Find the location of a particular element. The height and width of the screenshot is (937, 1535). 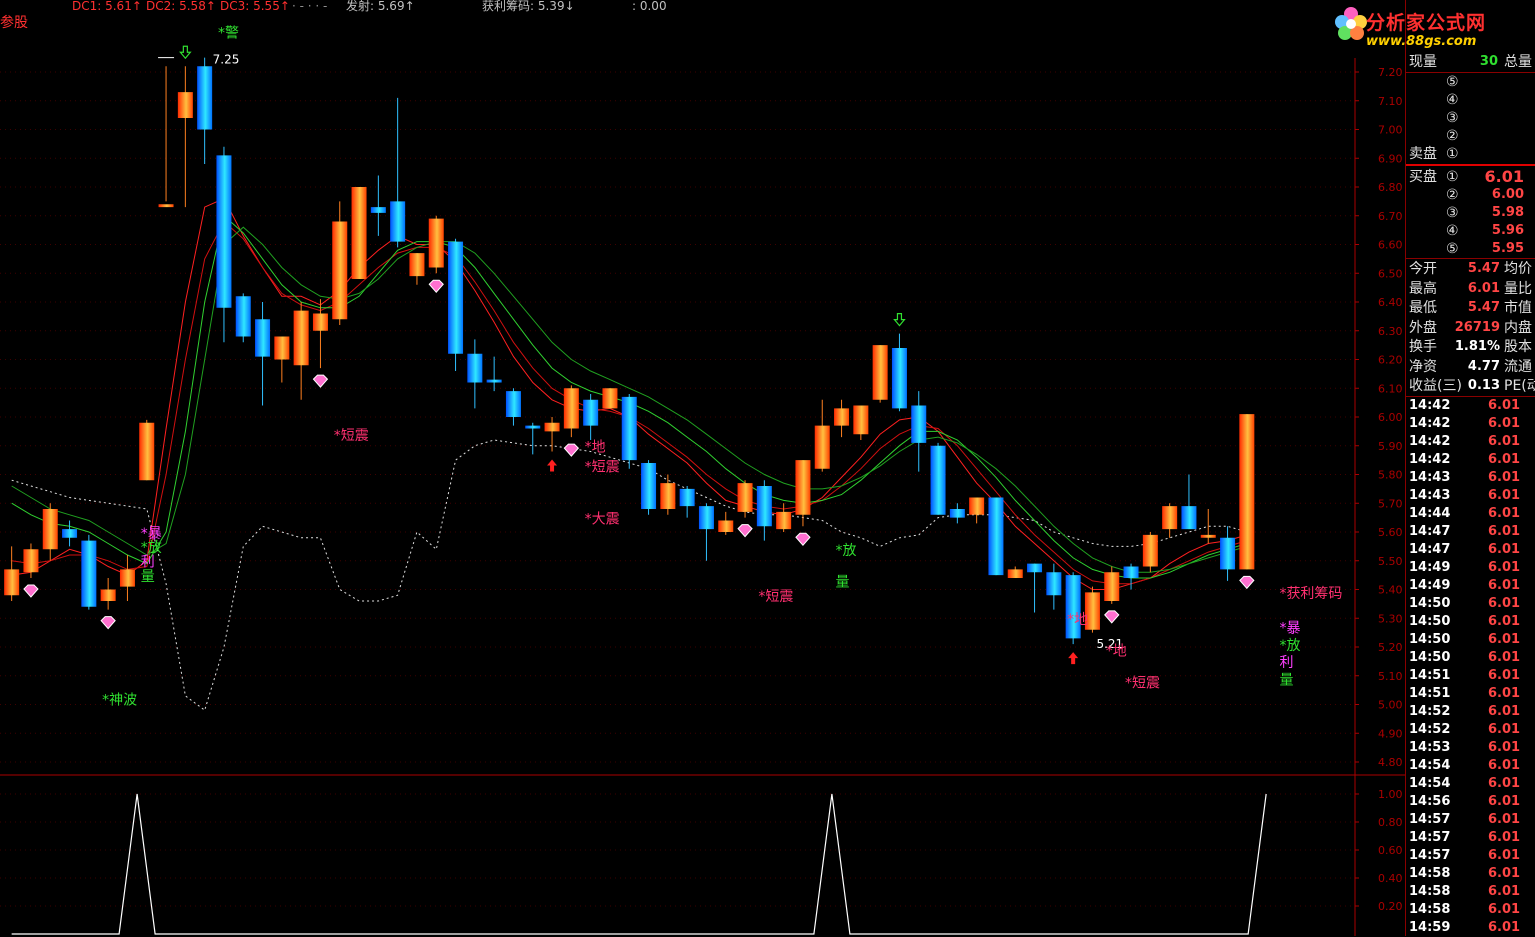

y-tick-label: 5.60 is located at coordinates (1390, 532).